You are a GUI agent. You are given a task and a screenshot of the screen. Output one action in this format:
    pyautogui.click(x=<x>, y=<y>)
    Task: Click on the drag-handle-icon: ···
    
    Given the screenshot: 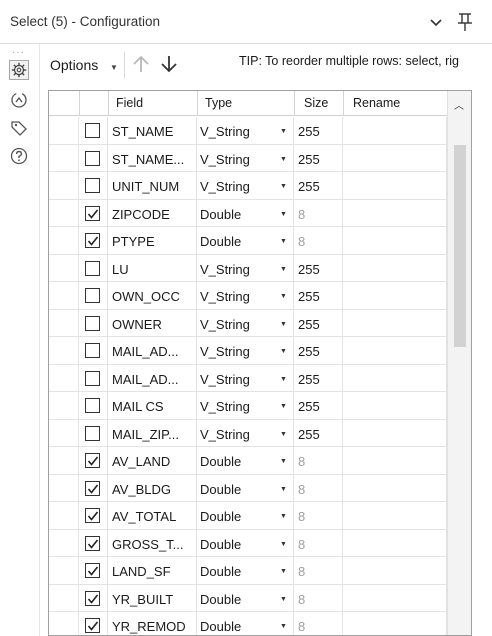 What is the action you would take?
    pyautogui.click(x=18, y=52)
    